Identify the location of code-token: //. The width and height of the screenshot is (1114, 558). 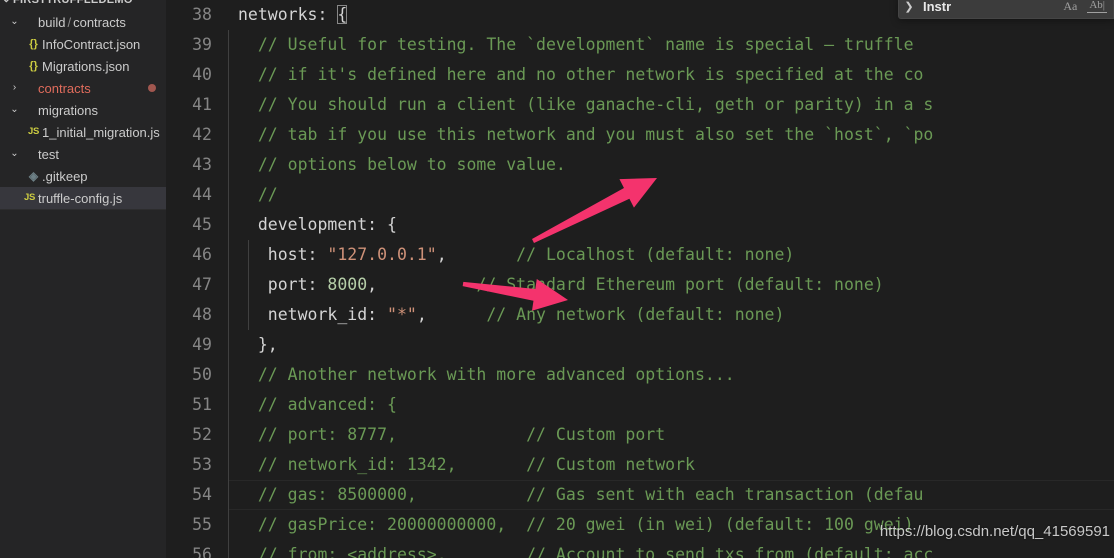
(258, 194).